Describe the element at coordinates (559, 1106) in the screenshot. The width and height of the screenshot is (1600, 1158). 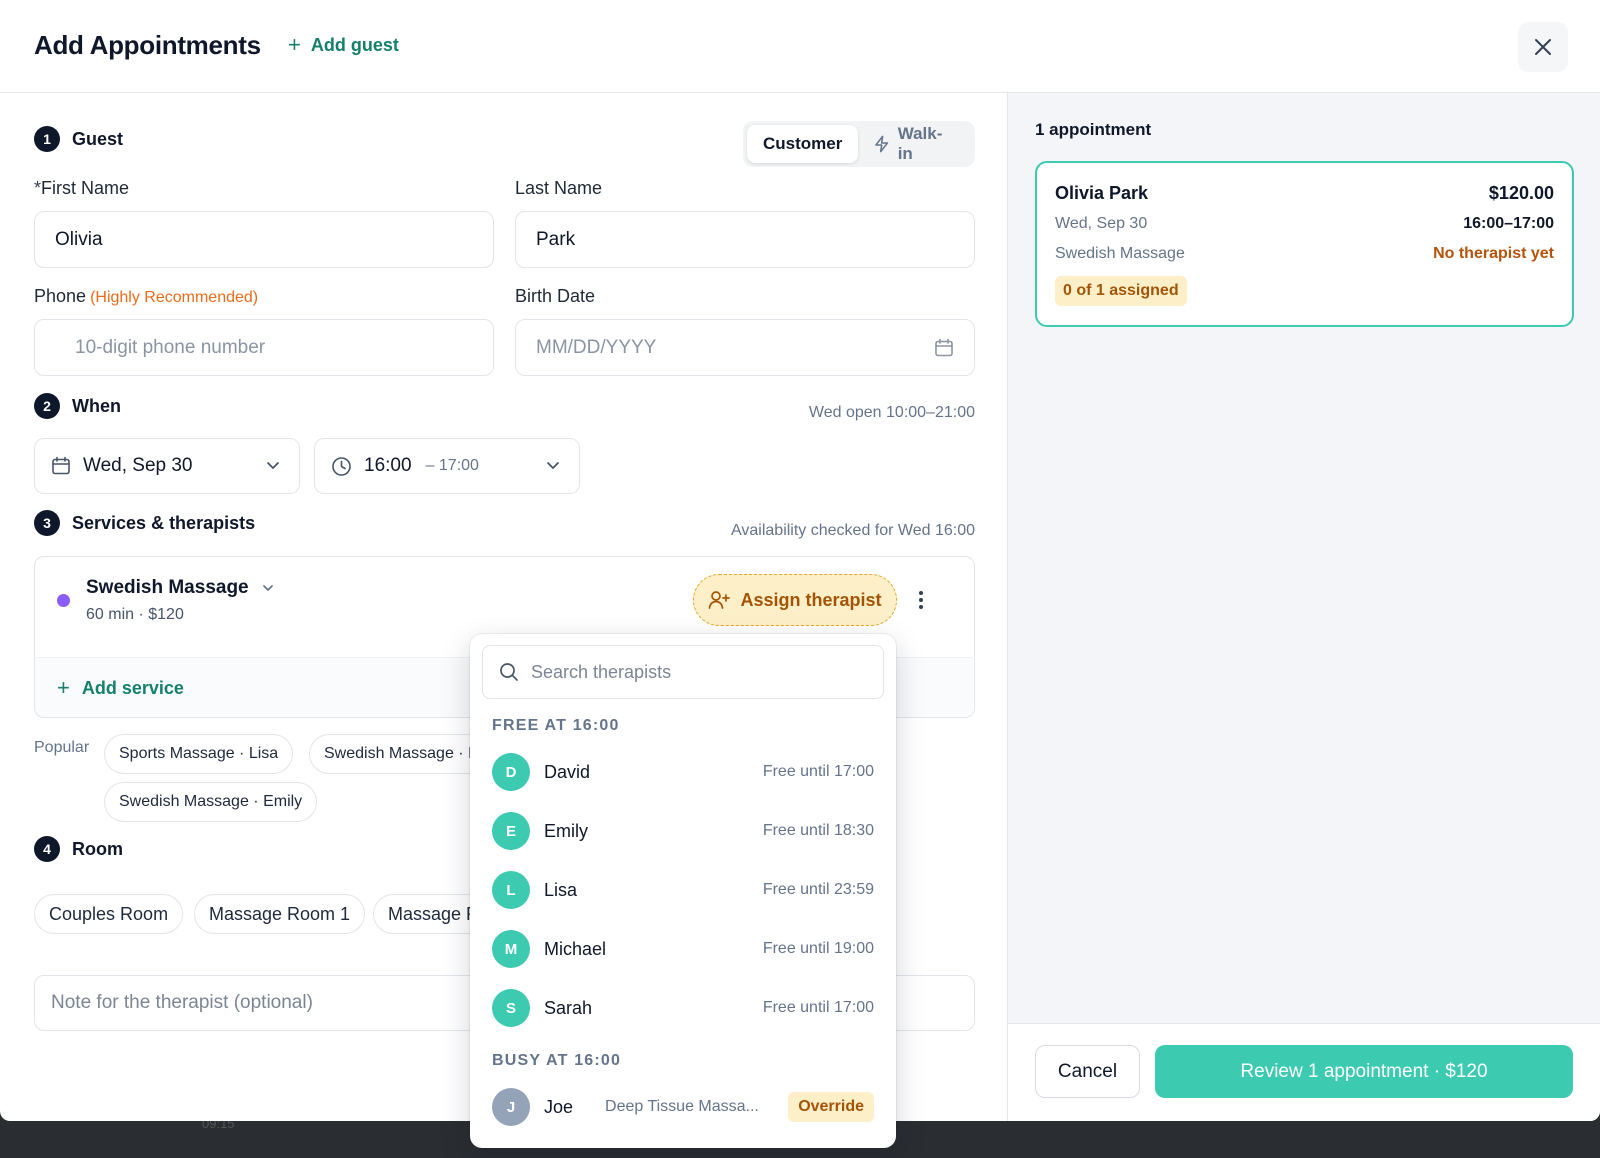
I see `therapist-name: Joe` at that location.